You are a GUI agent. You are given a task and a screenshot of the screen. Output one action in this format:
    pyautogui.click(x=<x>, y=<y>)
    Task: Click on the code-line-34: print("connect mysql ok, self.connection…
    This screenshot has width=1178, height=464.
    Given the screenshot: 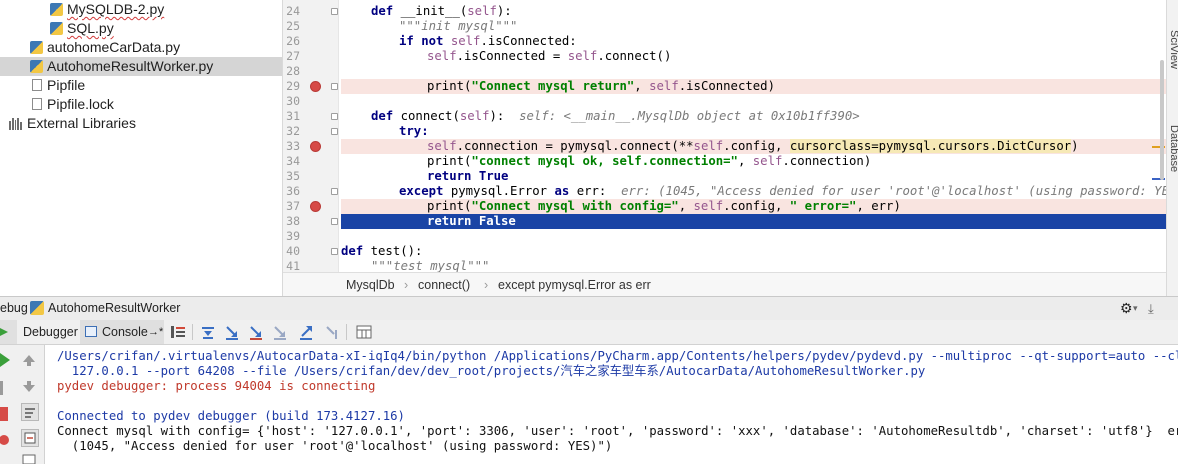 What is the action you would take?
    pyautogui.click(x=753, y=161)
    